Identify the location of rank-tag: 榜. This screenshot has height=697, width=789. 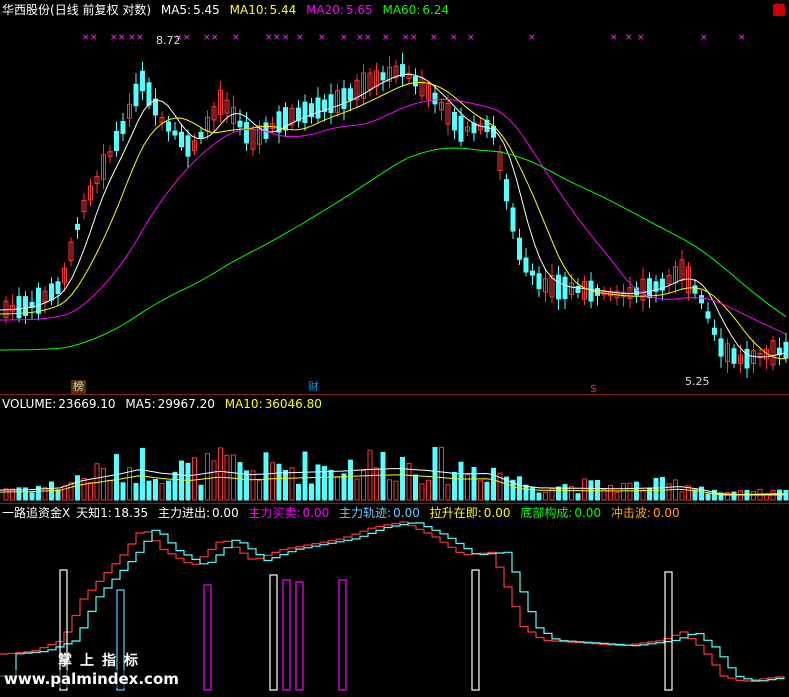
(78, 387).